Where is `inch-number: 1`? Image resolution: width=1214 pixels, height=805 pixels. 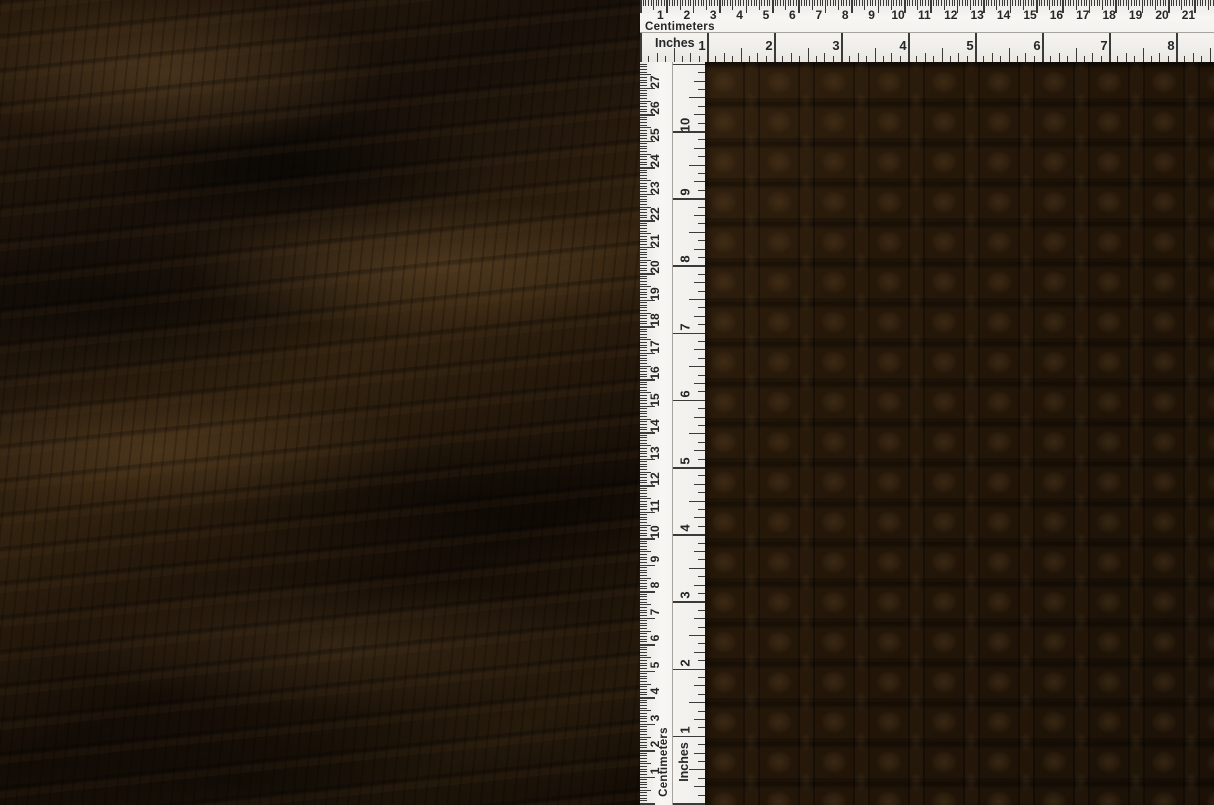
inch-number: 1 is located at coordinates (702, 45).